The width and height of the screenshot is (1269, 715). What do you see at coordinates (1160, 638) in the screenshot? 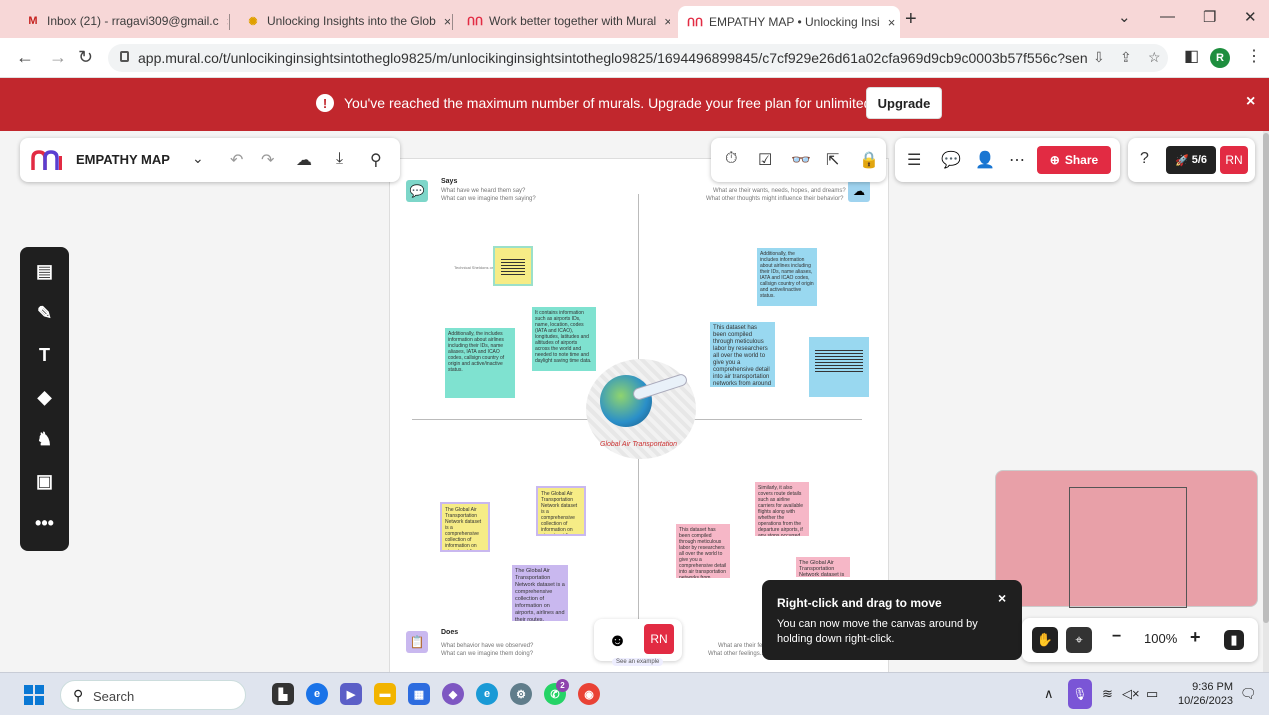
I see `zoom-level: 100%` at bounding box center [1160, 638].